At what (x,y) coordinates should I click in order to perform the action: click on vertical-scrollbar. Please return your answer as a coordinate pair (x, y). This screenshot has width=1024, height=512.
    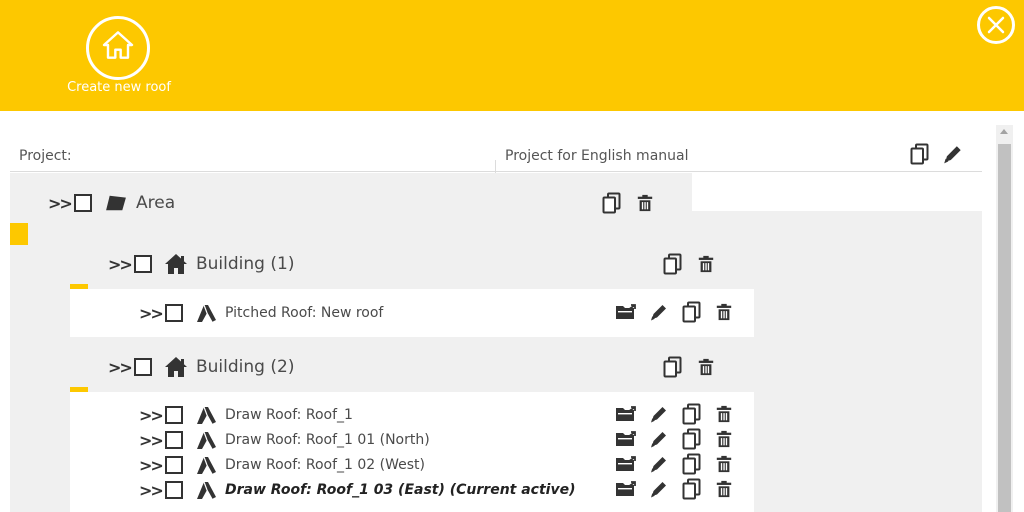
    Looking at the image, I should click on (1004, 318).